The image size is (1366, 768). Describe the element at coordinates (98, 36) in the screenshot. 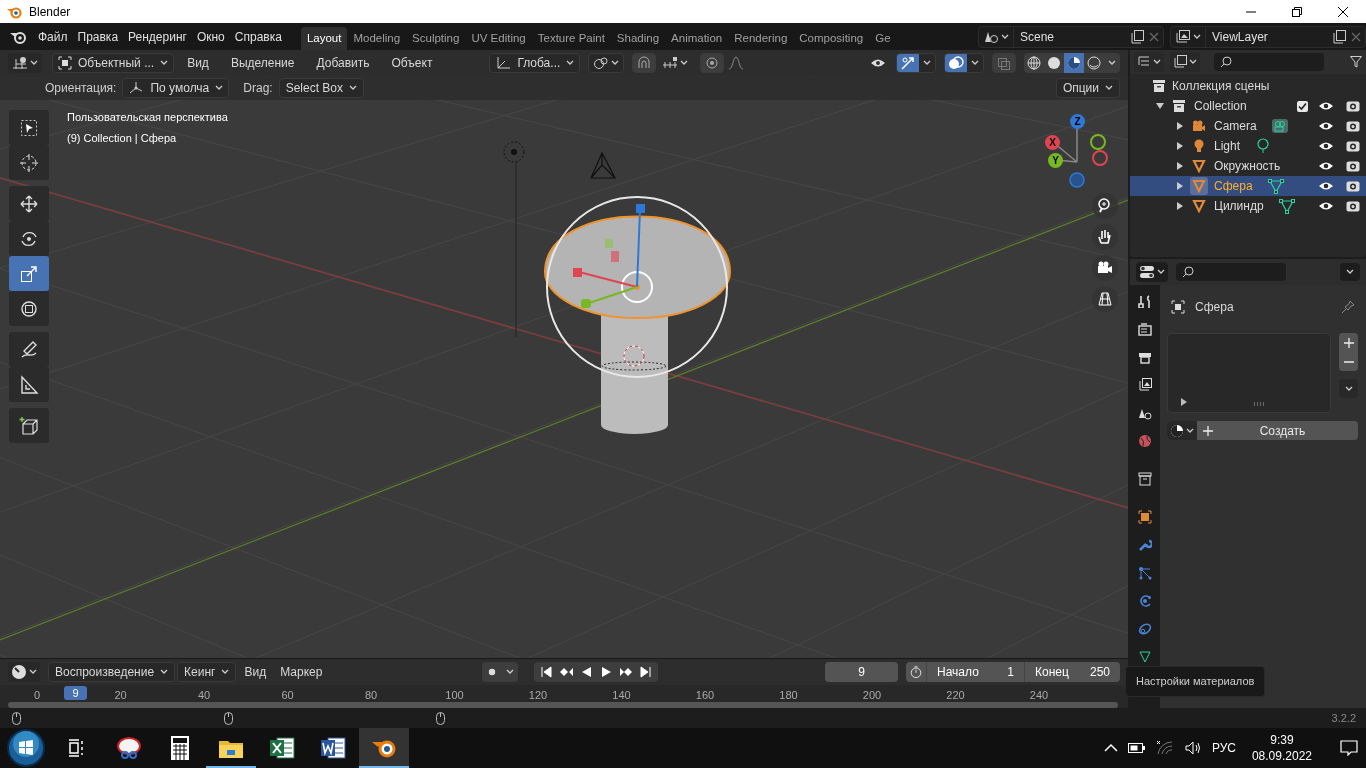

I see `menu-item: Правка` at that location.